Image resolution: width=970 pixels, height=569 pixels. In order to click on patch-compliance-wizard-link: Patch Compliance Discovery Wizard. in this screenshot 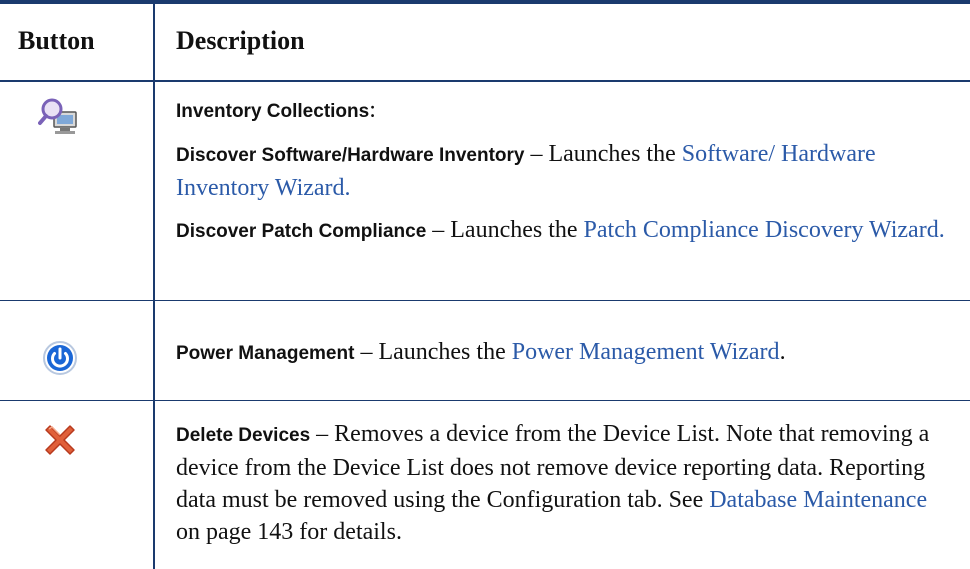, I will do `click(764, 230)`.